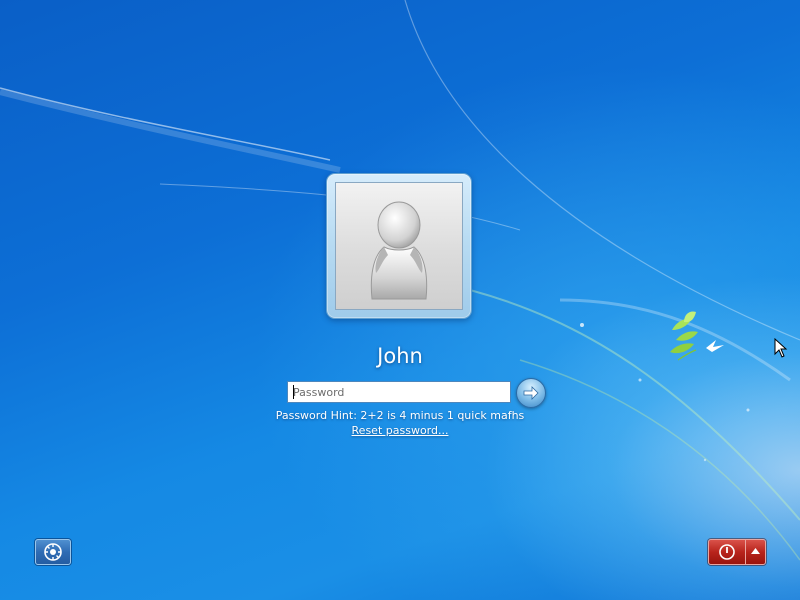 Image resolution: width=800 pixels, height=600 pixels. What do you see at coordinates (400, 356) in the screenshot?
I see `username-label: John` at bounding box center [400, 356].